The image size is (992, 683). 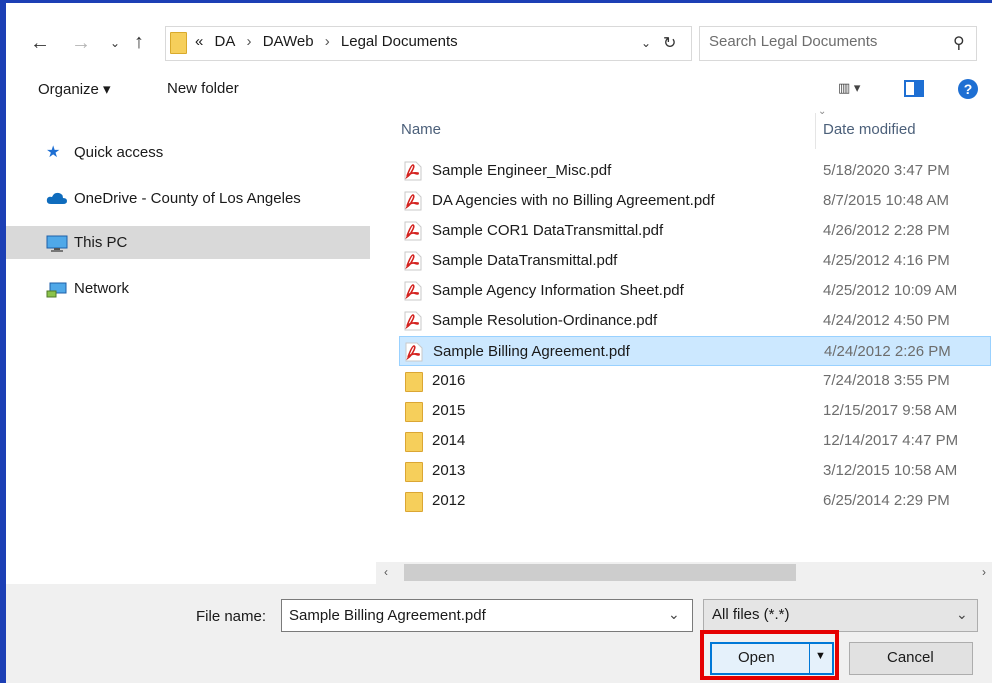 I want to click on file-name-cell: Sample COR1 DataTransmittal.pdf, so click(x=548, y=230).